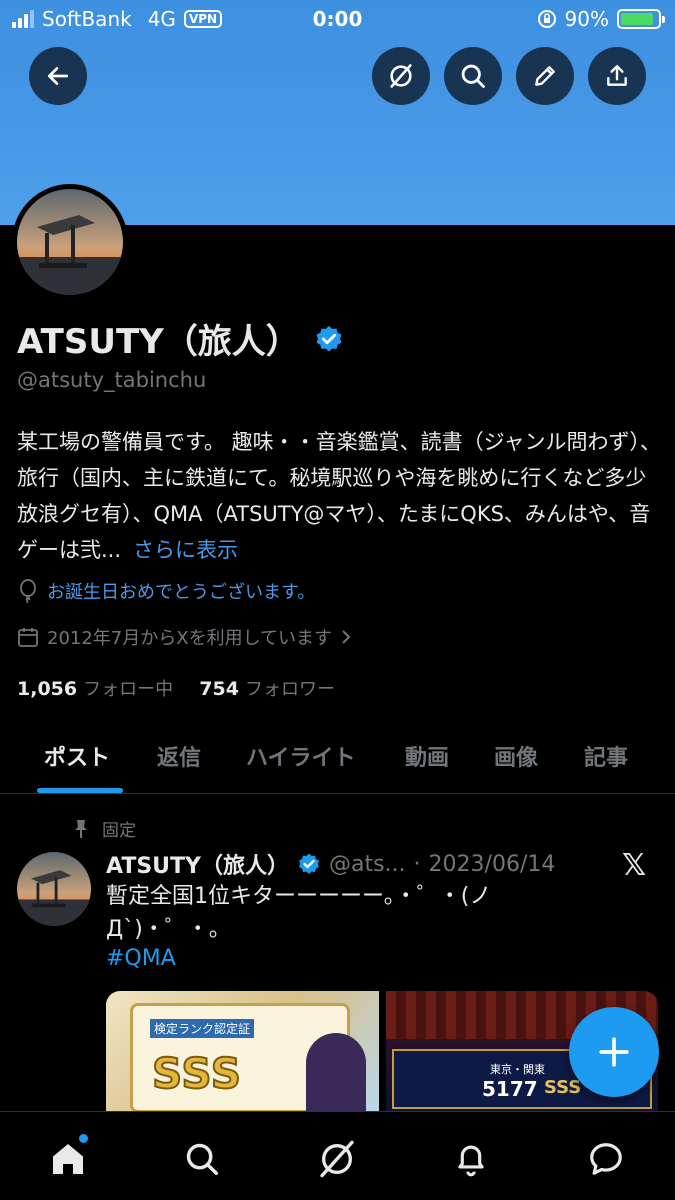 This screenshot has width=675, height=1200. Describe the element at coordinates (289, 689) in the screenshot. I see `followers-label: フォロワー` at that location.